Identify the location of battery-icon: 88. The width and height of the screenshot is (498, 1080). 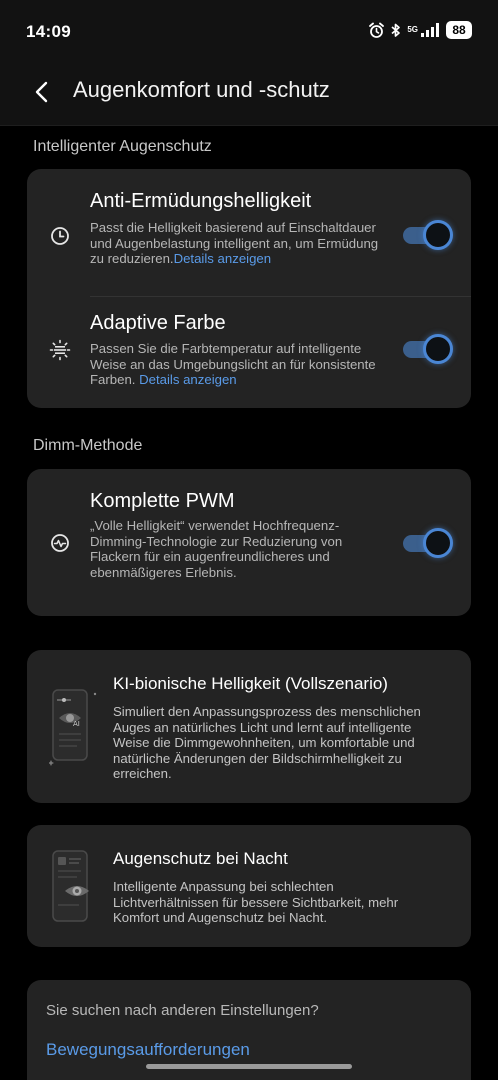
(459, 30).